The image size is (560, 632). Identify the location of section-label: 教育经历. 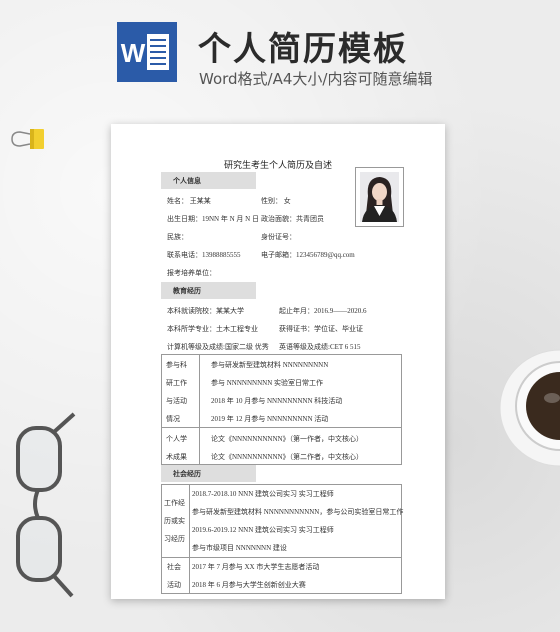
(187, 291).